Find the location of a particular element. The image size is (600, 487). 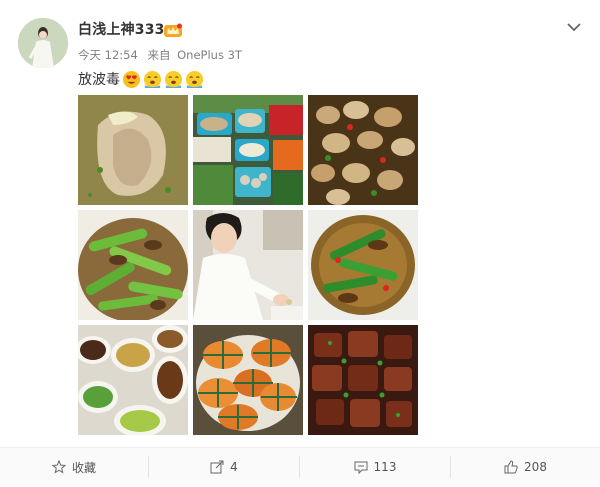

food-photo-steamed-crabs is located at coordinates (248, 380).